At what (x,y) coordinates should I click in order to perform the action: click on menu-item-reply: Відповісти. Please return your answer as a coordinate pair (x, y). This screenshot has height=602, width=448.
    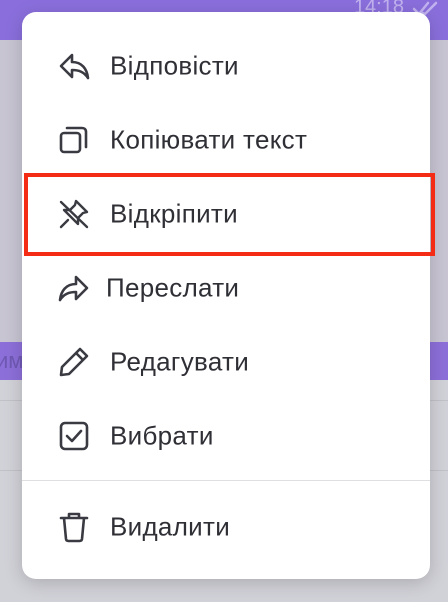
    Looking at the image, I should click on (226, 66).